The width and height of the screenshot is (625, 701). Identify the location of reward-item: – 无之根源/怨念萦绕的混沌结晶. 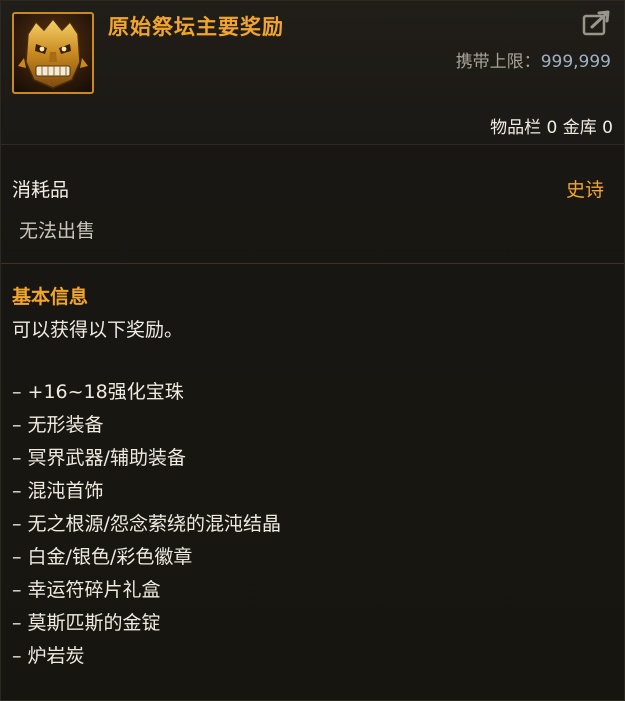
(146, 524).